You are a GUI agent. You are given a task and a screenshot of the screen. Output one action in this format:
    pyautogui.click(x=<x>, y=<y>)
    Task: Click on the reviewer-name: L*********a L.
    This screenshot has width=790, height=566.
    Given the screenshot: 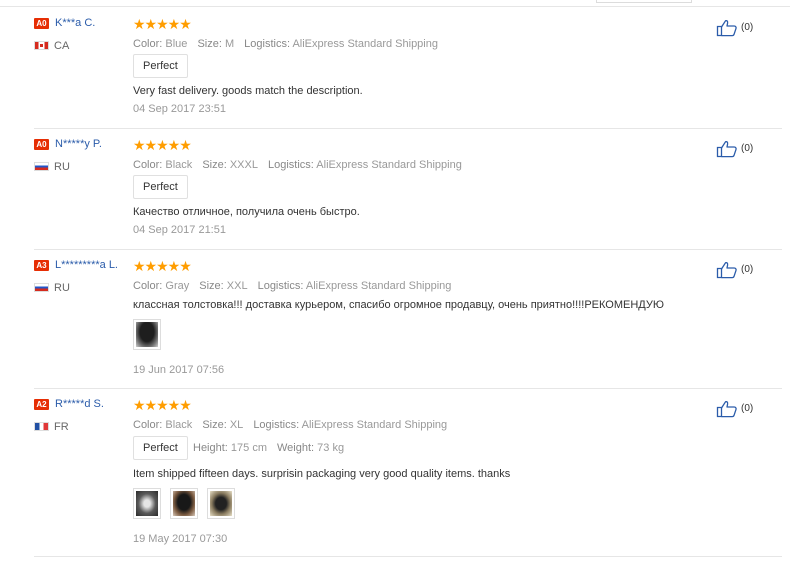 What is the action you would take?
    pyautogui.click(x=86, y=265)
    